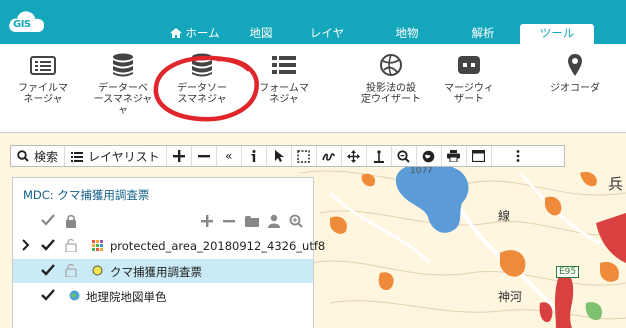 This screenshot has height=328, width=626. I want to click on pan-button, so click(354, 156).